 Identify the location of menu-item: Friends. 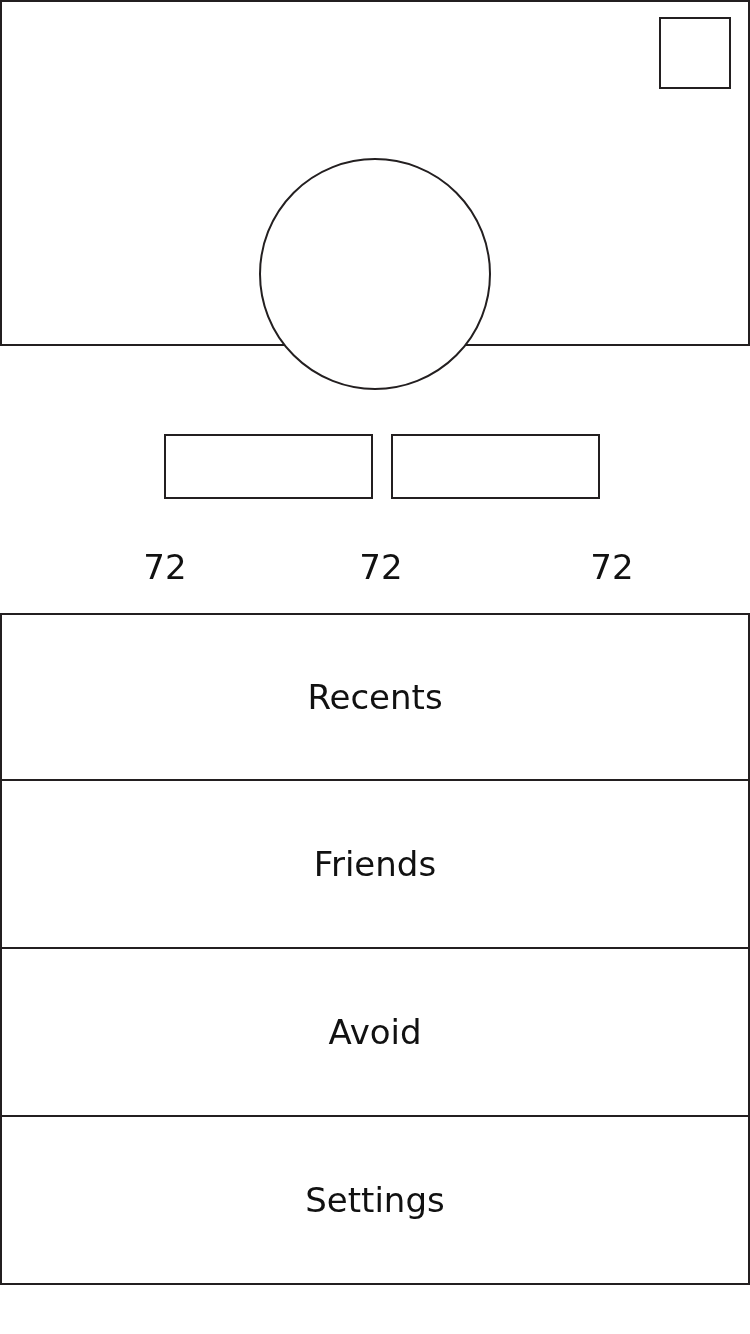
(375, 865).